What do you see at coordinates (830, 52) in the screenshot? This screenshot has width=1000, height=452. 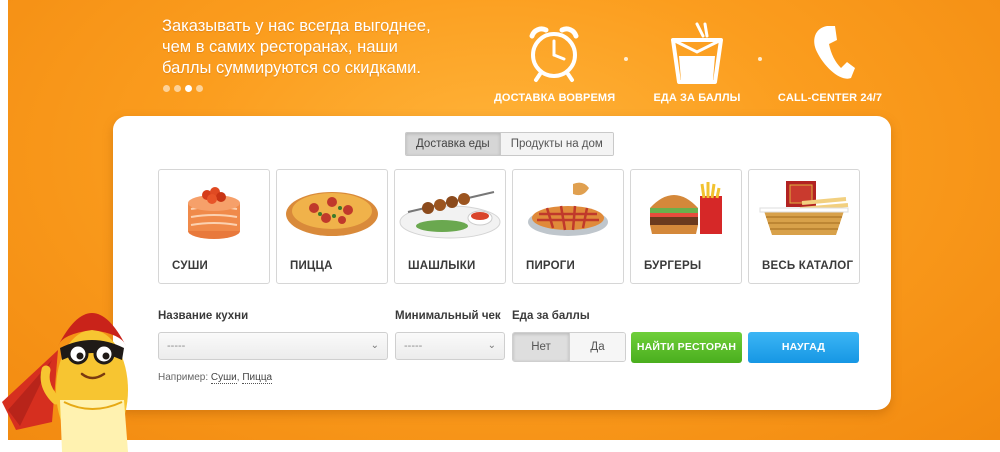 I see `phone-handset-icon` at bounding box center [830, 52].